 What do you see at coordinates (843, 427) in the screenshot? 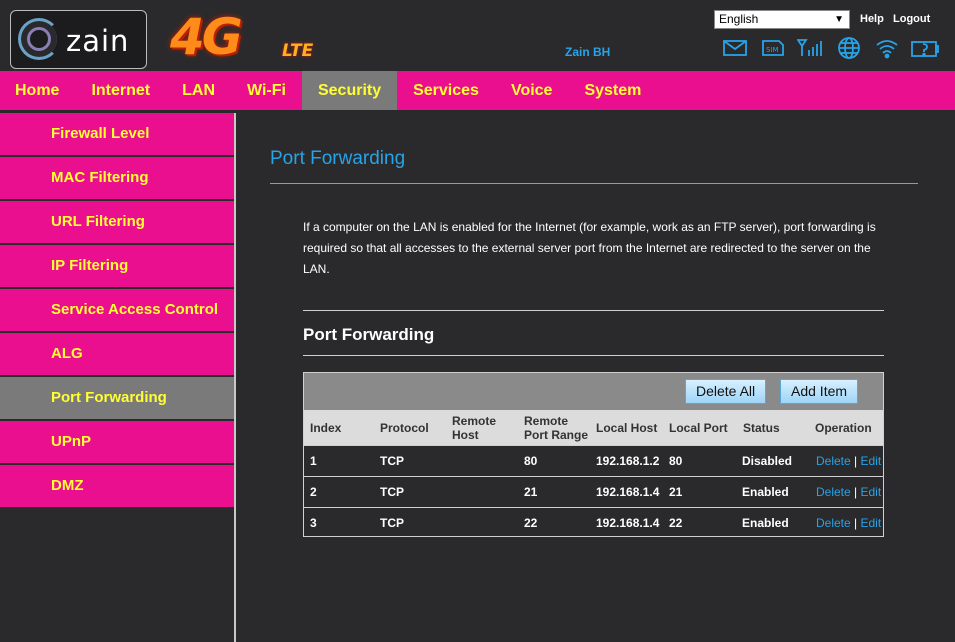
I see `column-header-operation: Operation` at bounding box center [843, 427].